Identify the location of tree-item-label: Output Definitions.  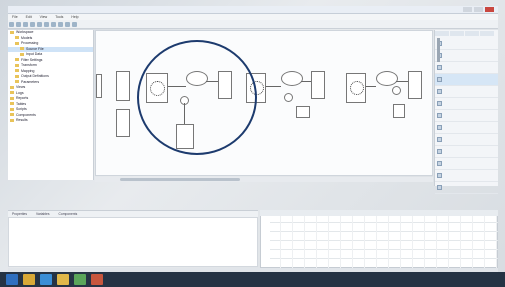
(35, 76).